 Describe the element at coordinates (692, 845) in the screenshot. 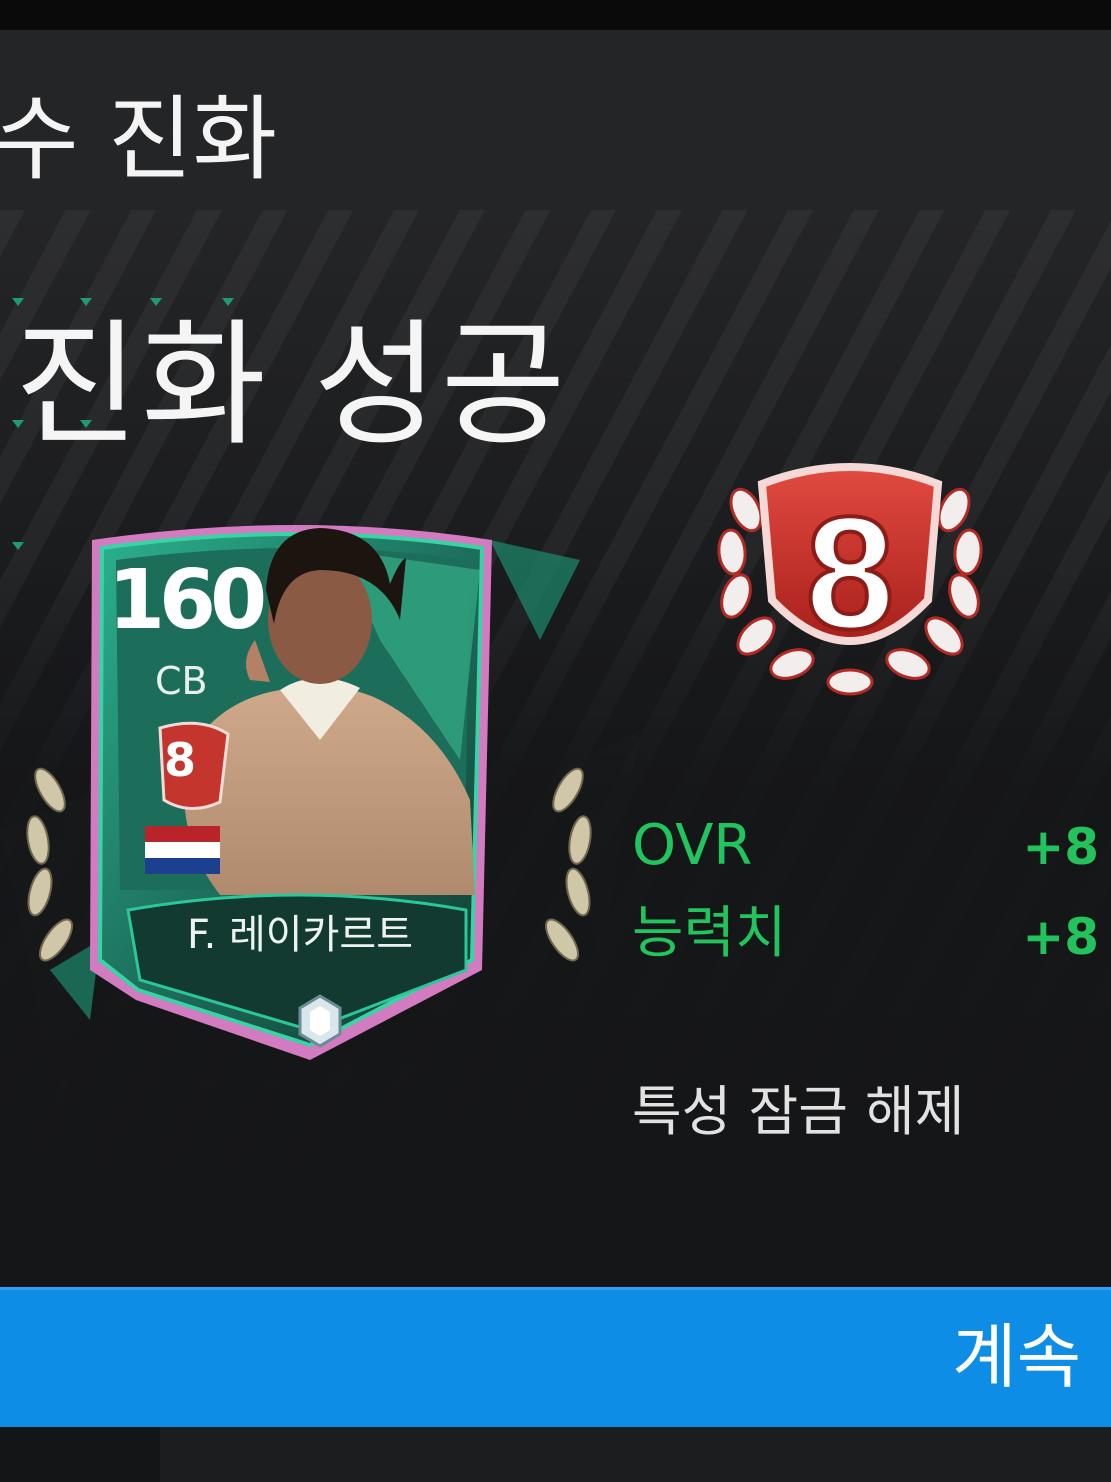

I see `stat-label-ovr: OVR` at that location.